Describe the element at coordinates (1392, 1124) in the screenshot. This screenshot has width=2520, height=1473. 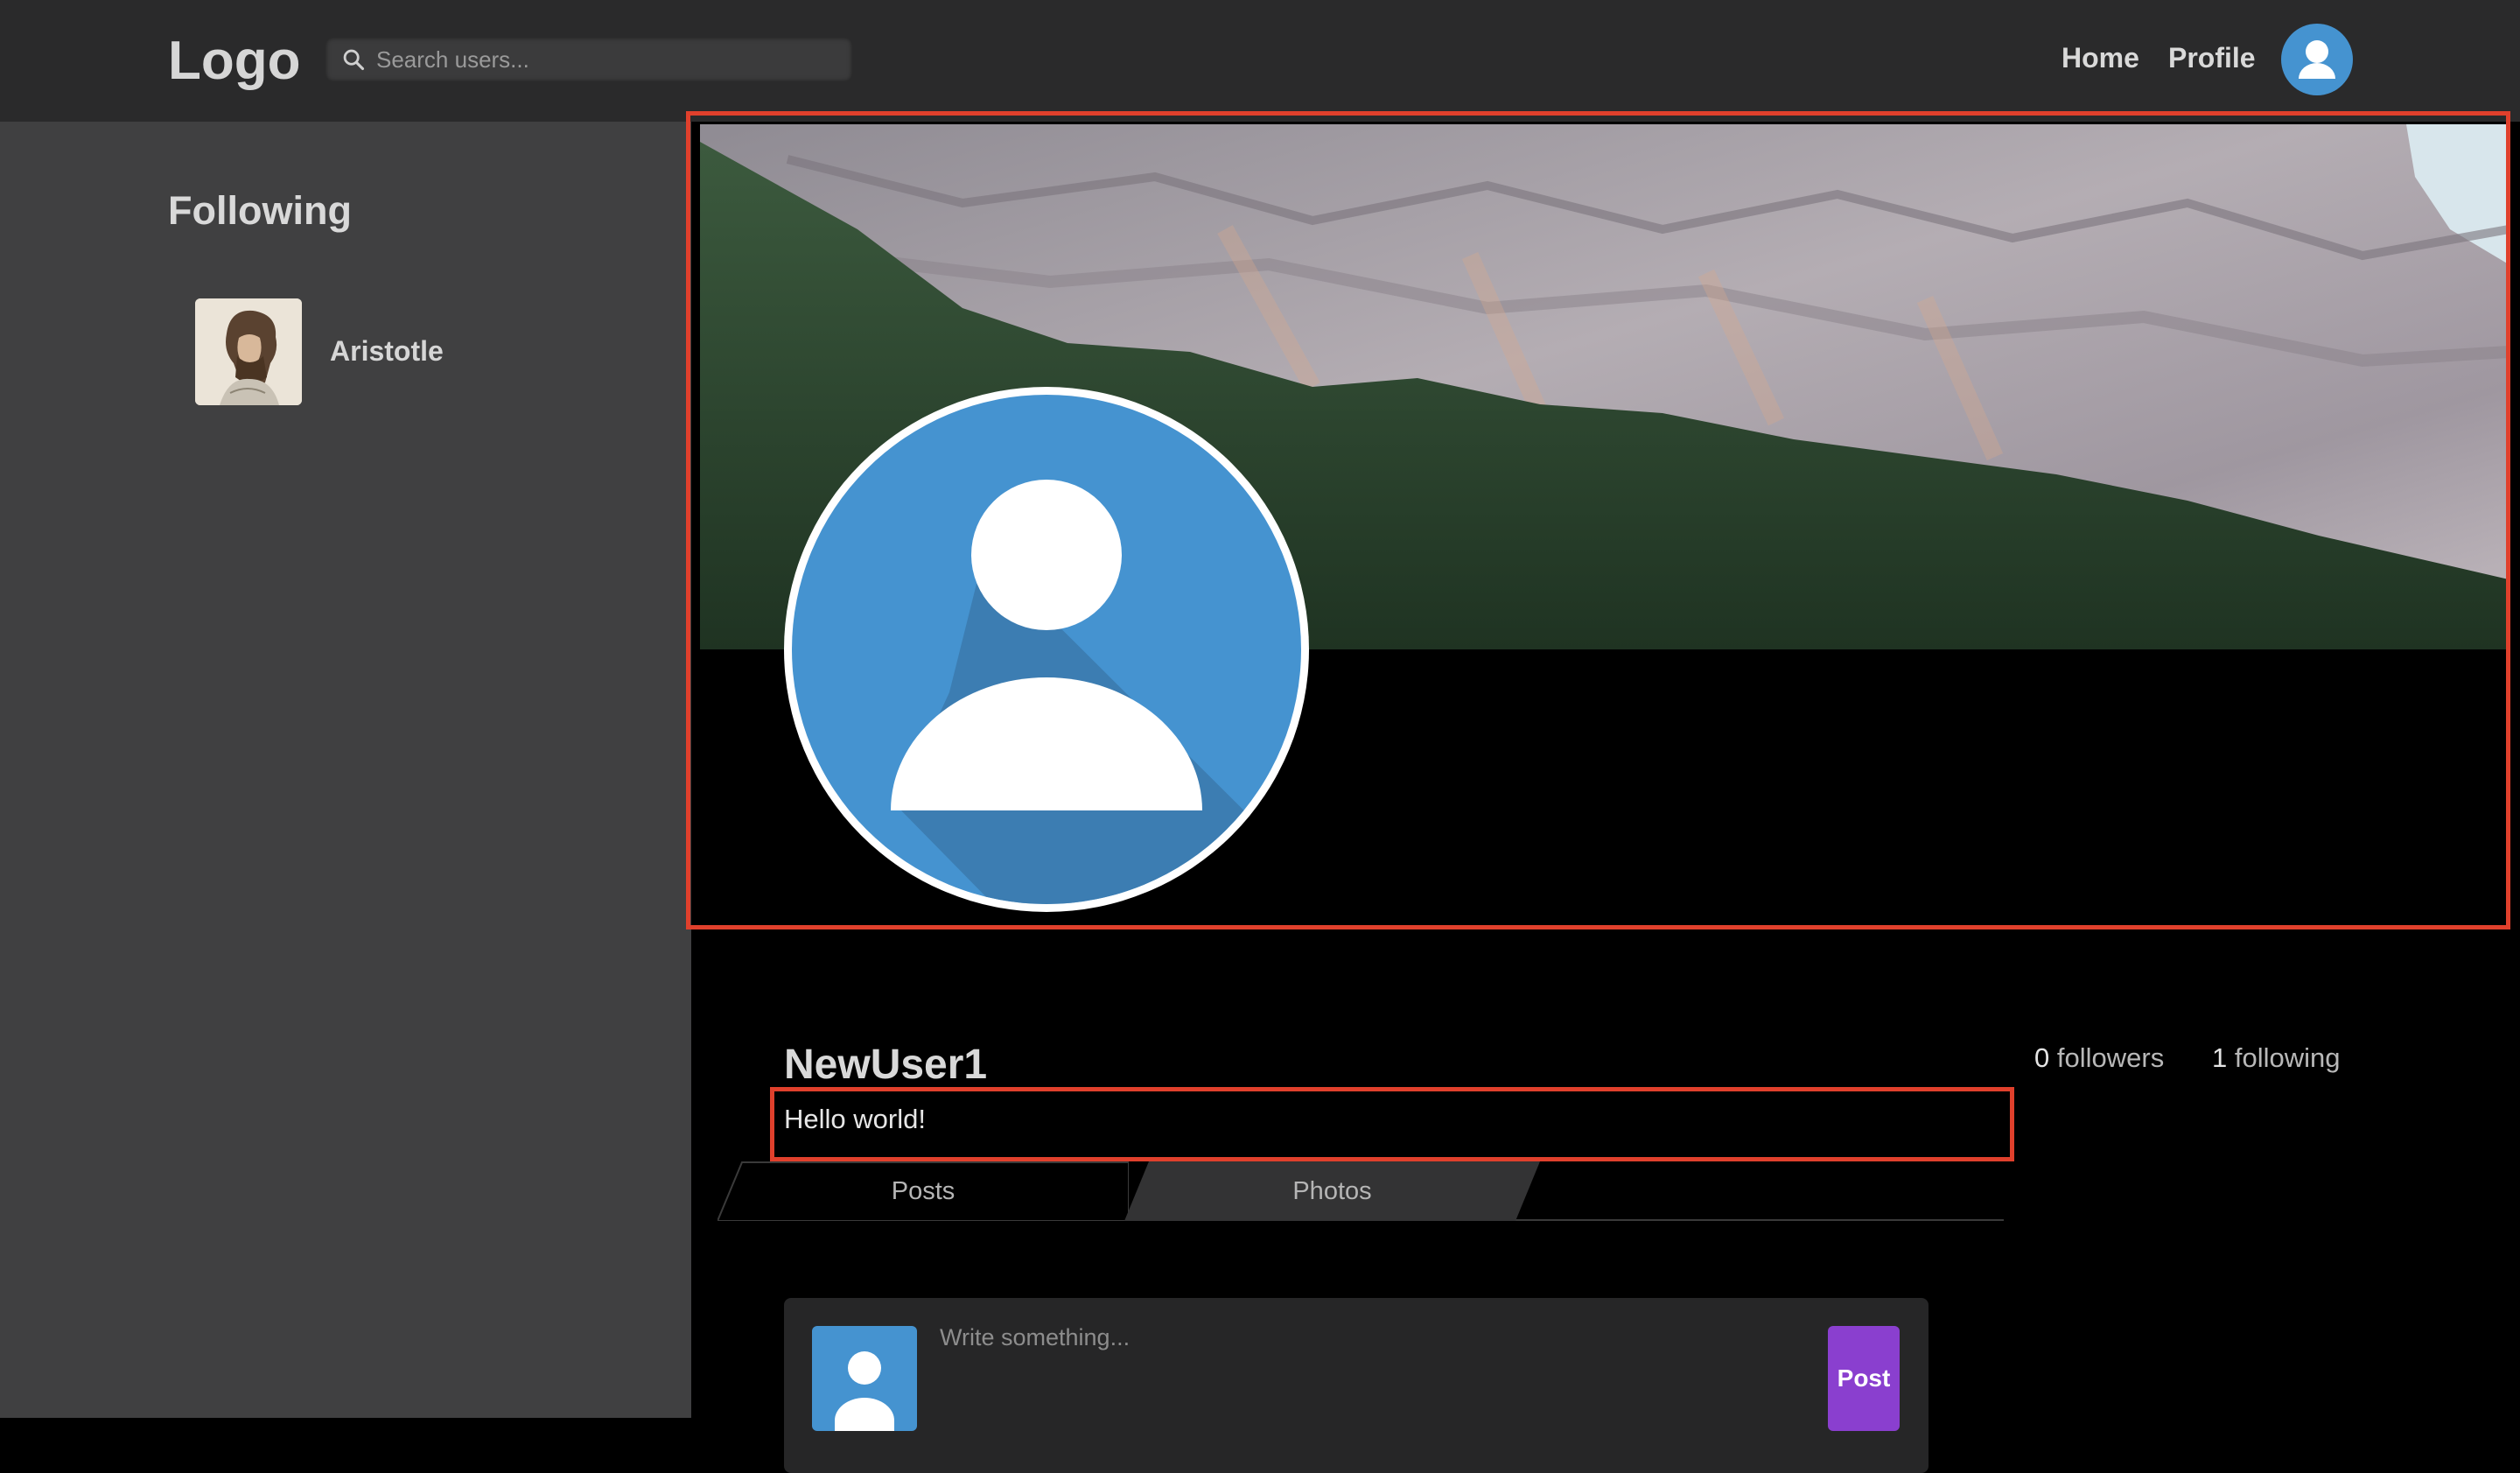
I see `bio-highlight` at that location.